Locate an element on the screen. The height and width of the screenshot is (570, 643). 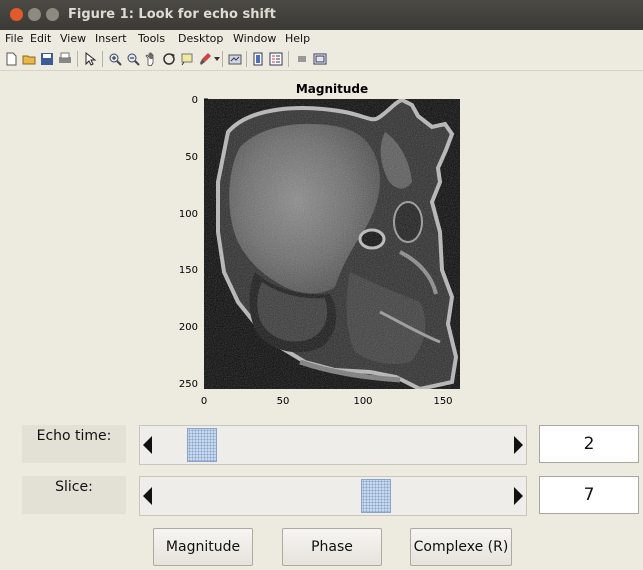
open-file-icon is located at coordinates (29, 59).